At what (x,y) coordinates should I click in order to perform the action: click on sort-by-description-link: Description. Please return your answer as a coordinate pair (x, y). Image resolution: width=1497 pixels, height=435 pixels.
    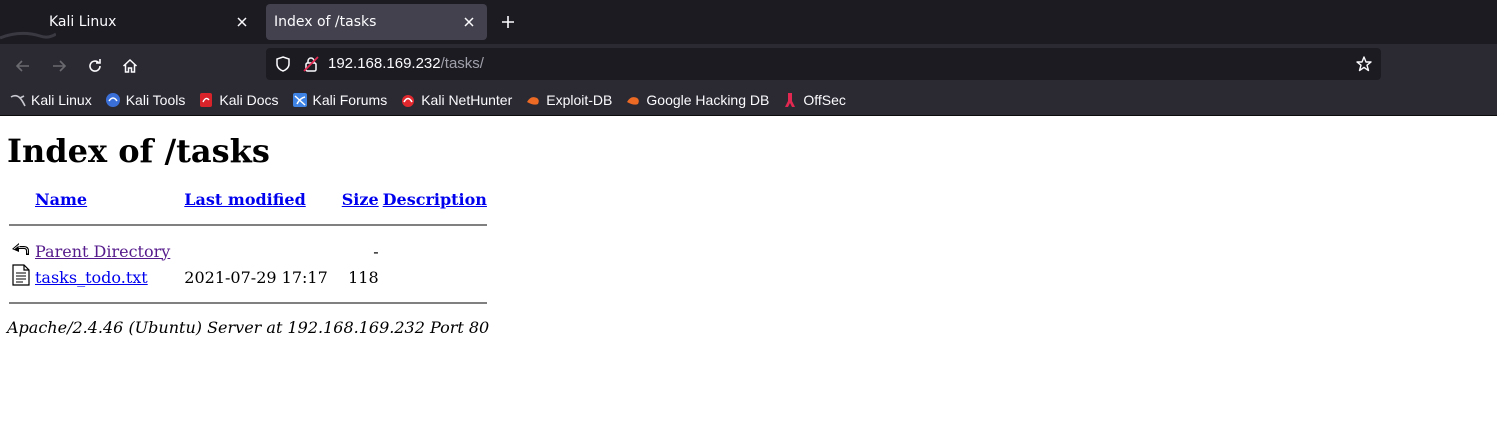
    Looking at the image, I should click on (435, 199).